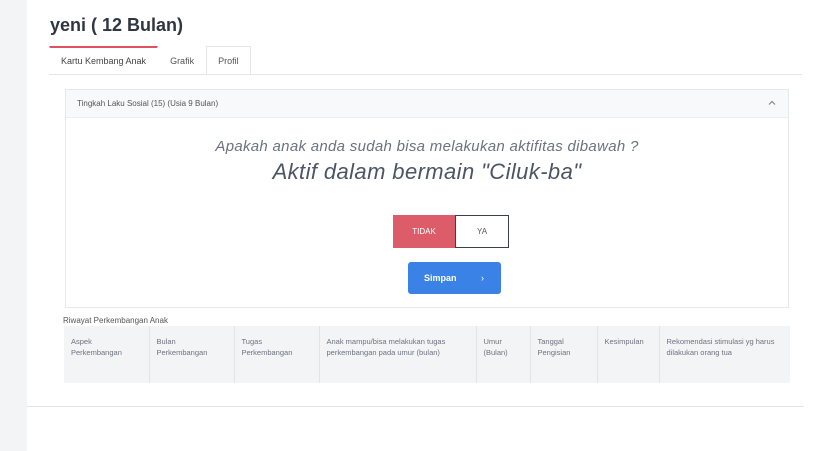 The image size is (817, 451). I want to click on column-header: Bulan Perkembangan, so click(192, 354).